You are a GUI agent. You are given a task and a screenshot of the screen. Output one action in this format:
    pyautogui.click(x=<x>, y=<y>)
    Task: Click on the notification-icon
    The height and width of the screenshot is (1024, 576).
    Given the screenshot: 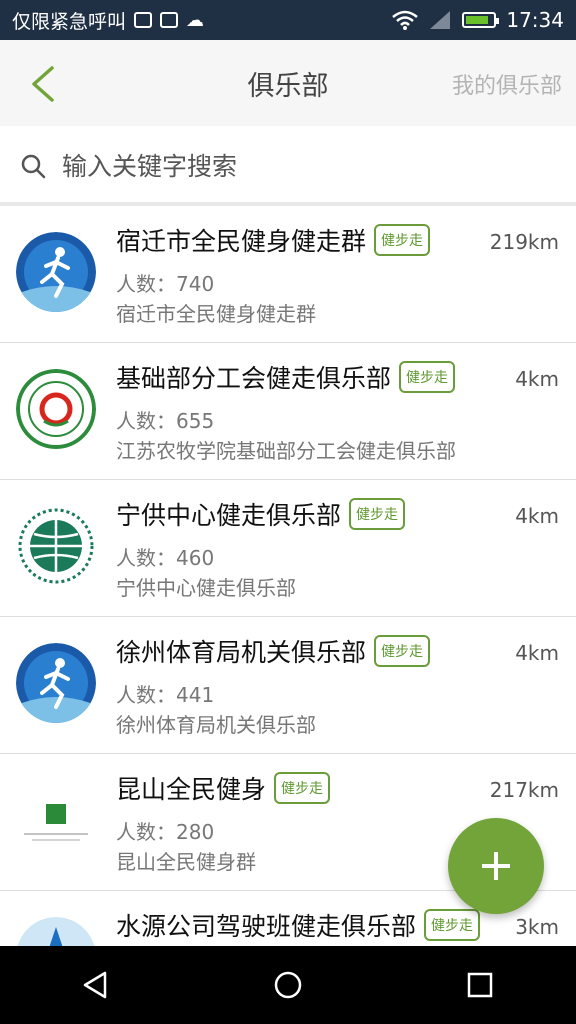 What is the action you would take?
    pyautogui.click(x=143, y=20)
    